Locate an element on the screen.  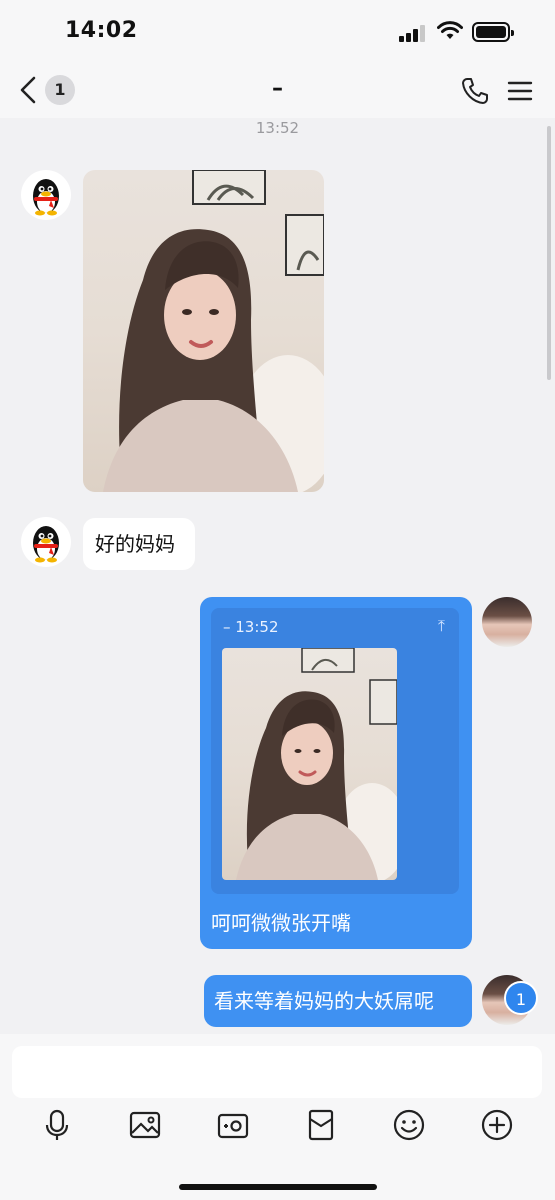
chat-timestamp: 13:52 is located at coordinates (277, 128).